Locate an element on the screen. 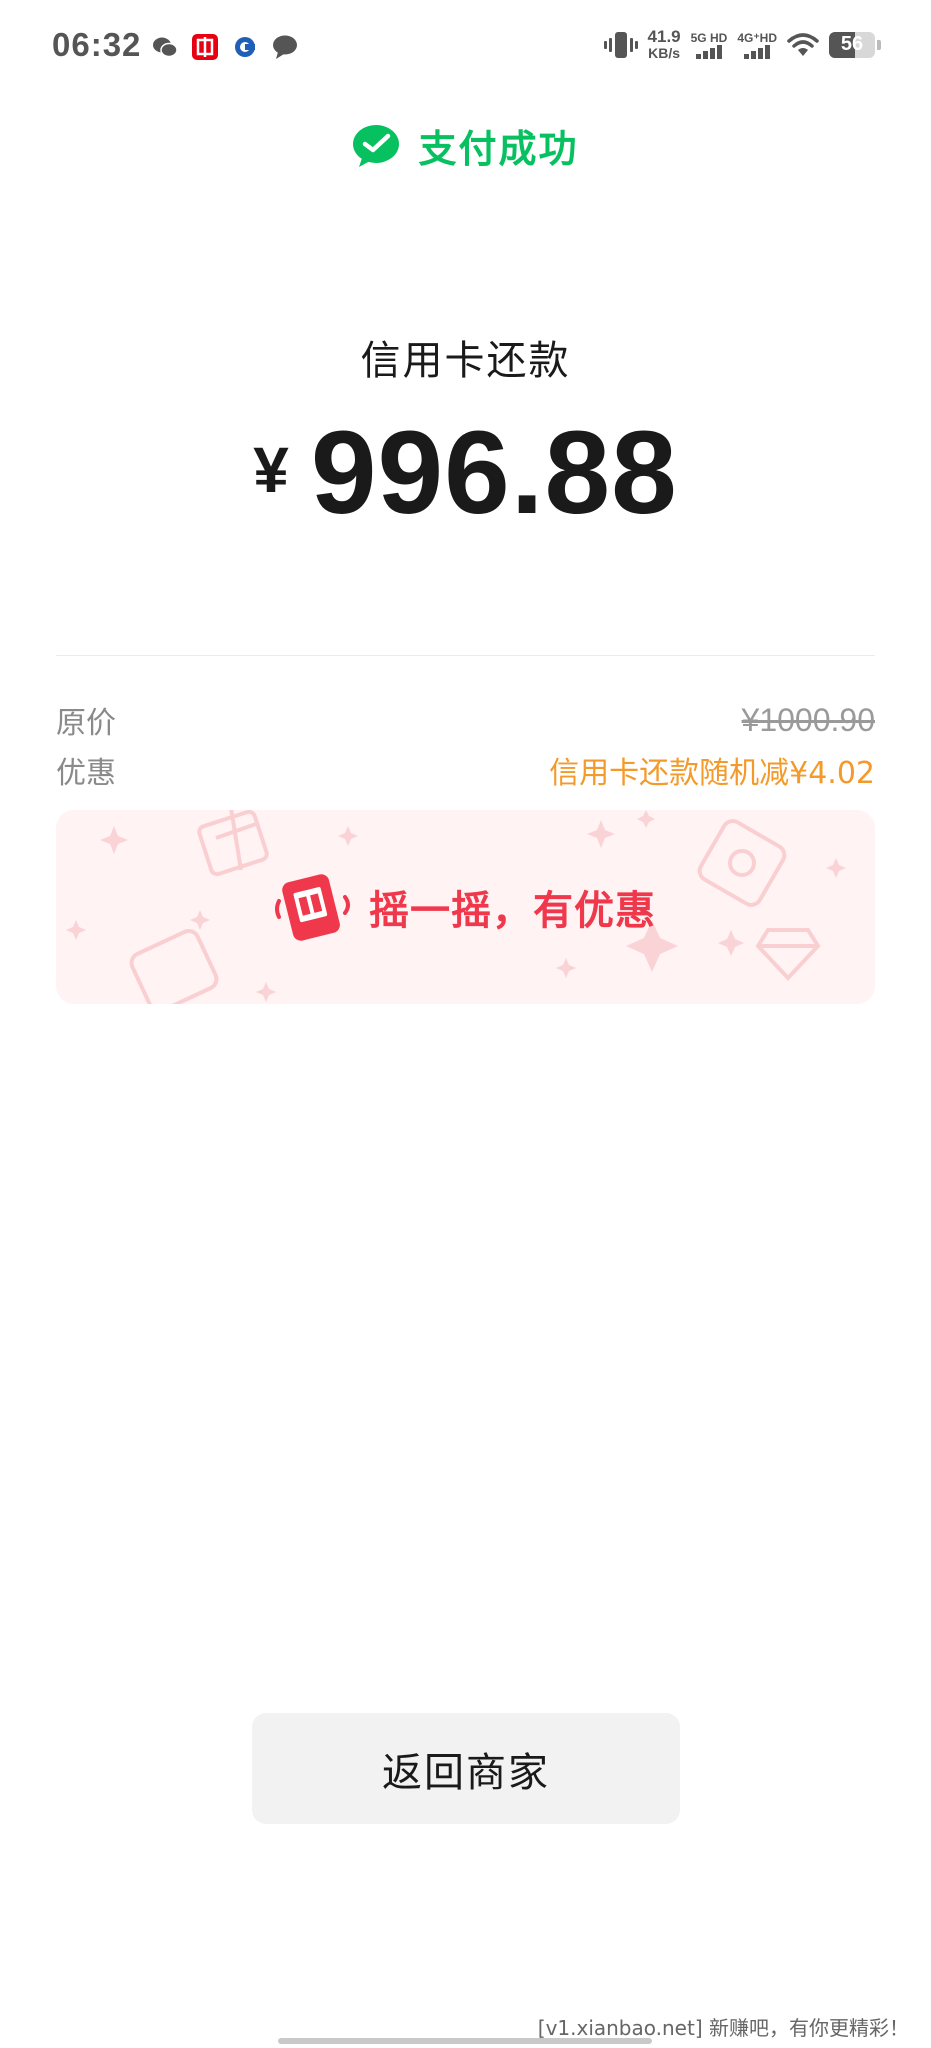 The width and height of the screenshot is (931, 2048). battery-level: 56 is located at coordinates (852, 44).